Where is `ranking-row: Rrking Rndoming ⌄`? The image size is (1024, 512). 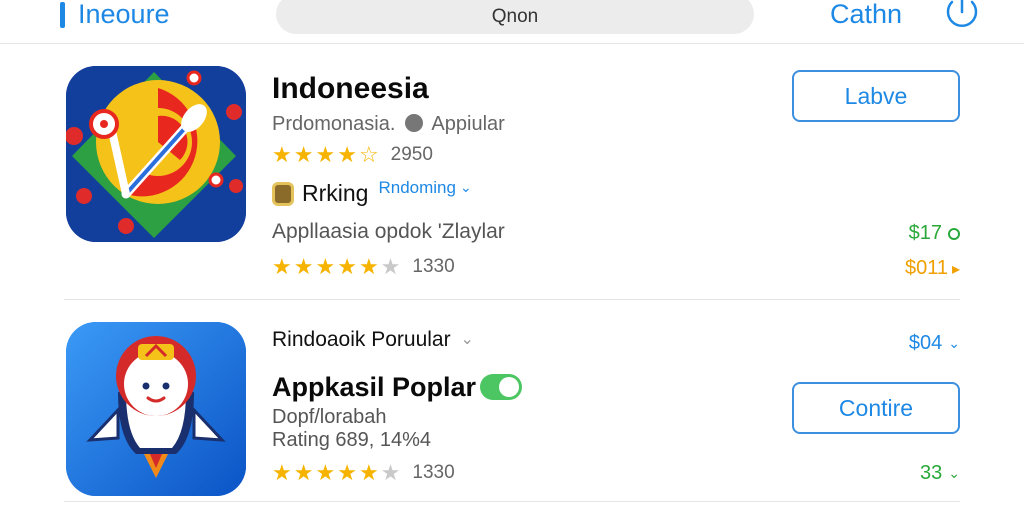 ranking-row: Rrking Rndoming ⌄ is located at coordinates (372, 192).